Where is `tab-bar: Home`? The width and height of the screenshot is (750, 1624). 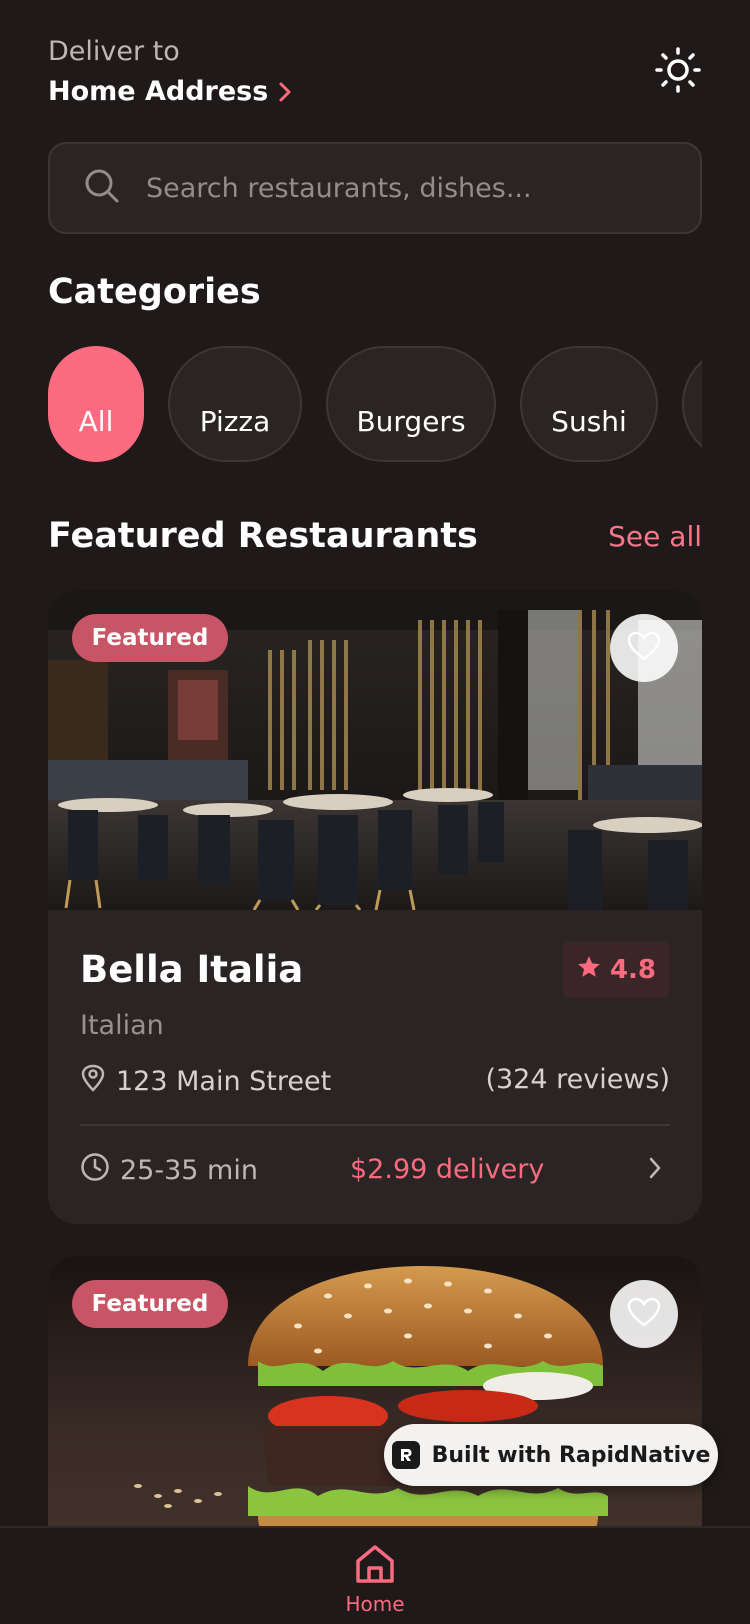
tab-bar: Home is located at coordinates (375, 1575).